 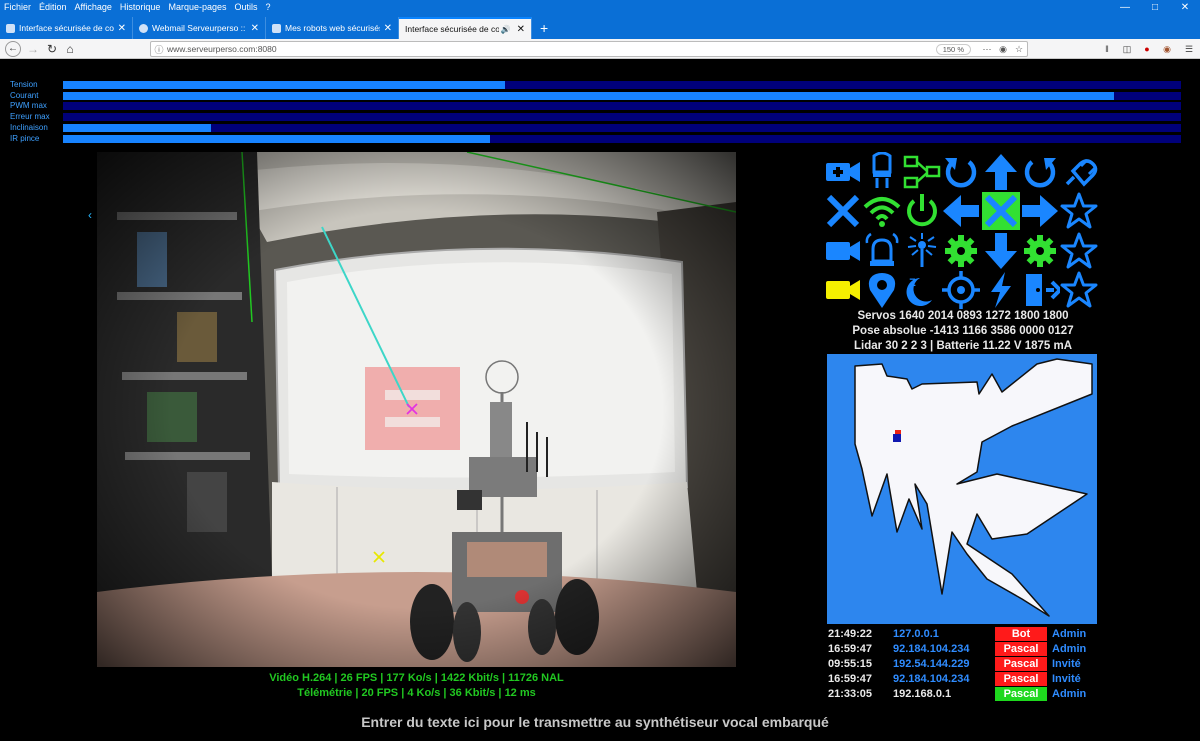 I want to click on session-role: Invité, so click(x=1066, y=679).